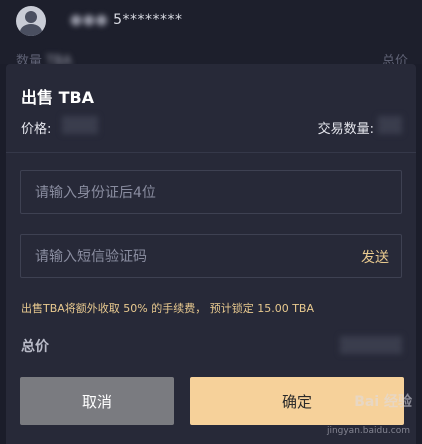 The width and height of the screenshot is (422, 444). I want to click on id-last4-field, so click(211, 192).